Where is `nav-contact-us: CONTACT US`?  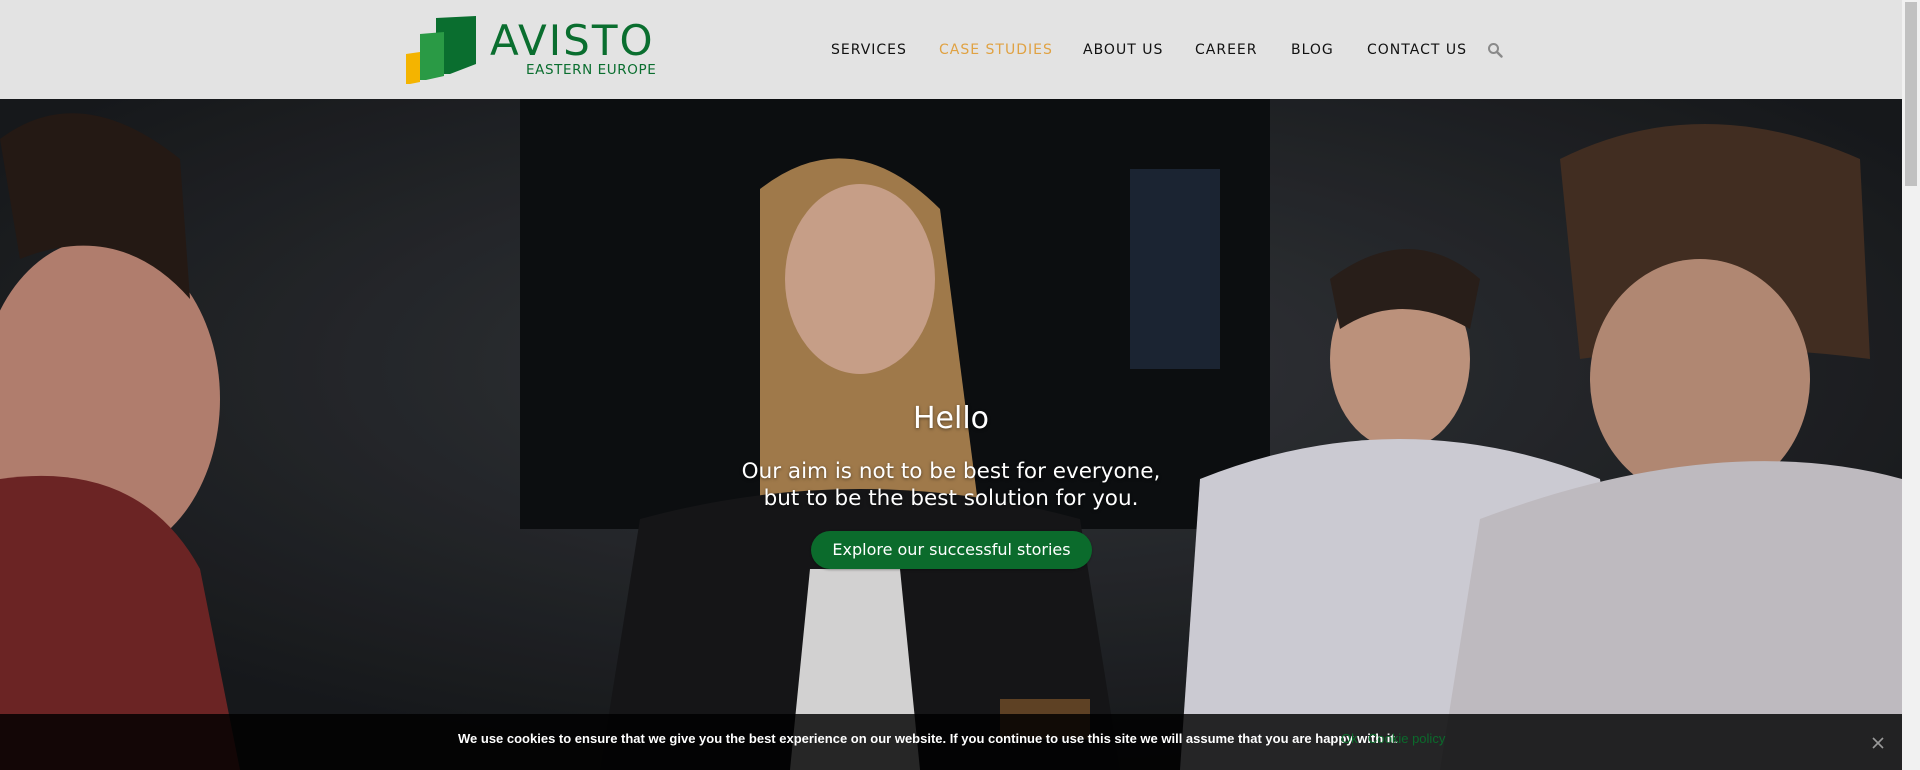
nav-contact-us: CONTACT US is located at coordinates (1417, 50).